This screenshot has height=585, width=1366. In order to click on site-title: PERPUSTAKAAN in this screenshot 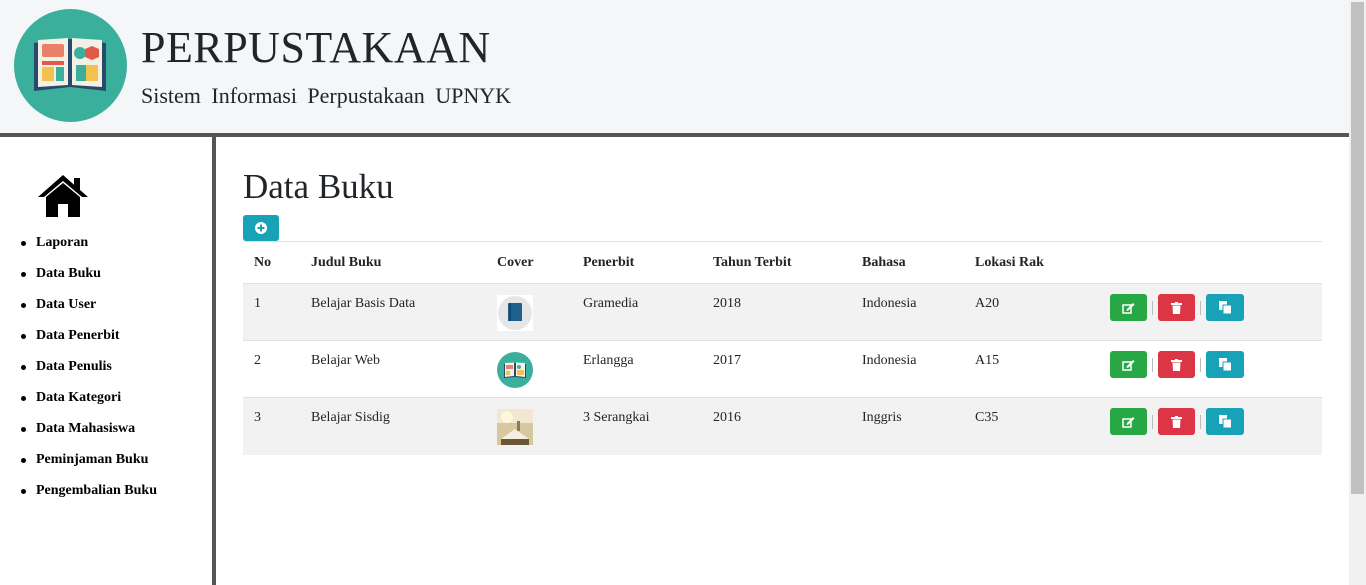, I will do `click(316, 47)`.